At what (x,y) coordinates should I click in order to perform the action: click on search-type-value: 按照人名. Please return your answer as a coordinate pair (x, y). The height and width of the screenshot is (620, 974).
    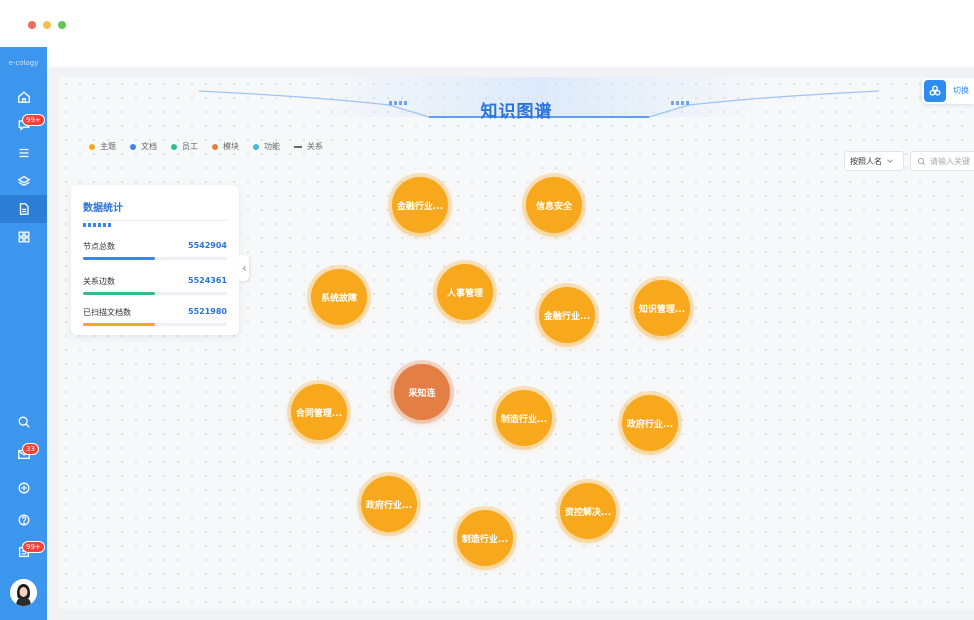
    Looking at the image, I should click on (866, 161).